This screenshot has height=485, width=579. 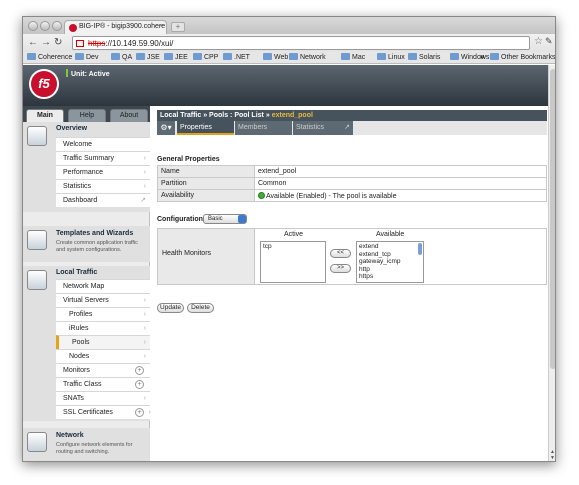 What do you see at coordinates (57, 26) in the screenshot?
I see `zoom-window-button` at bounding box center [57, 26].